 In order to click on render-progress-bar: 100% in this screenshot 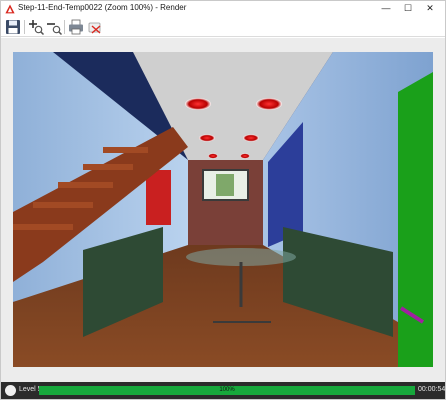, I will do `click(227, 390)`.